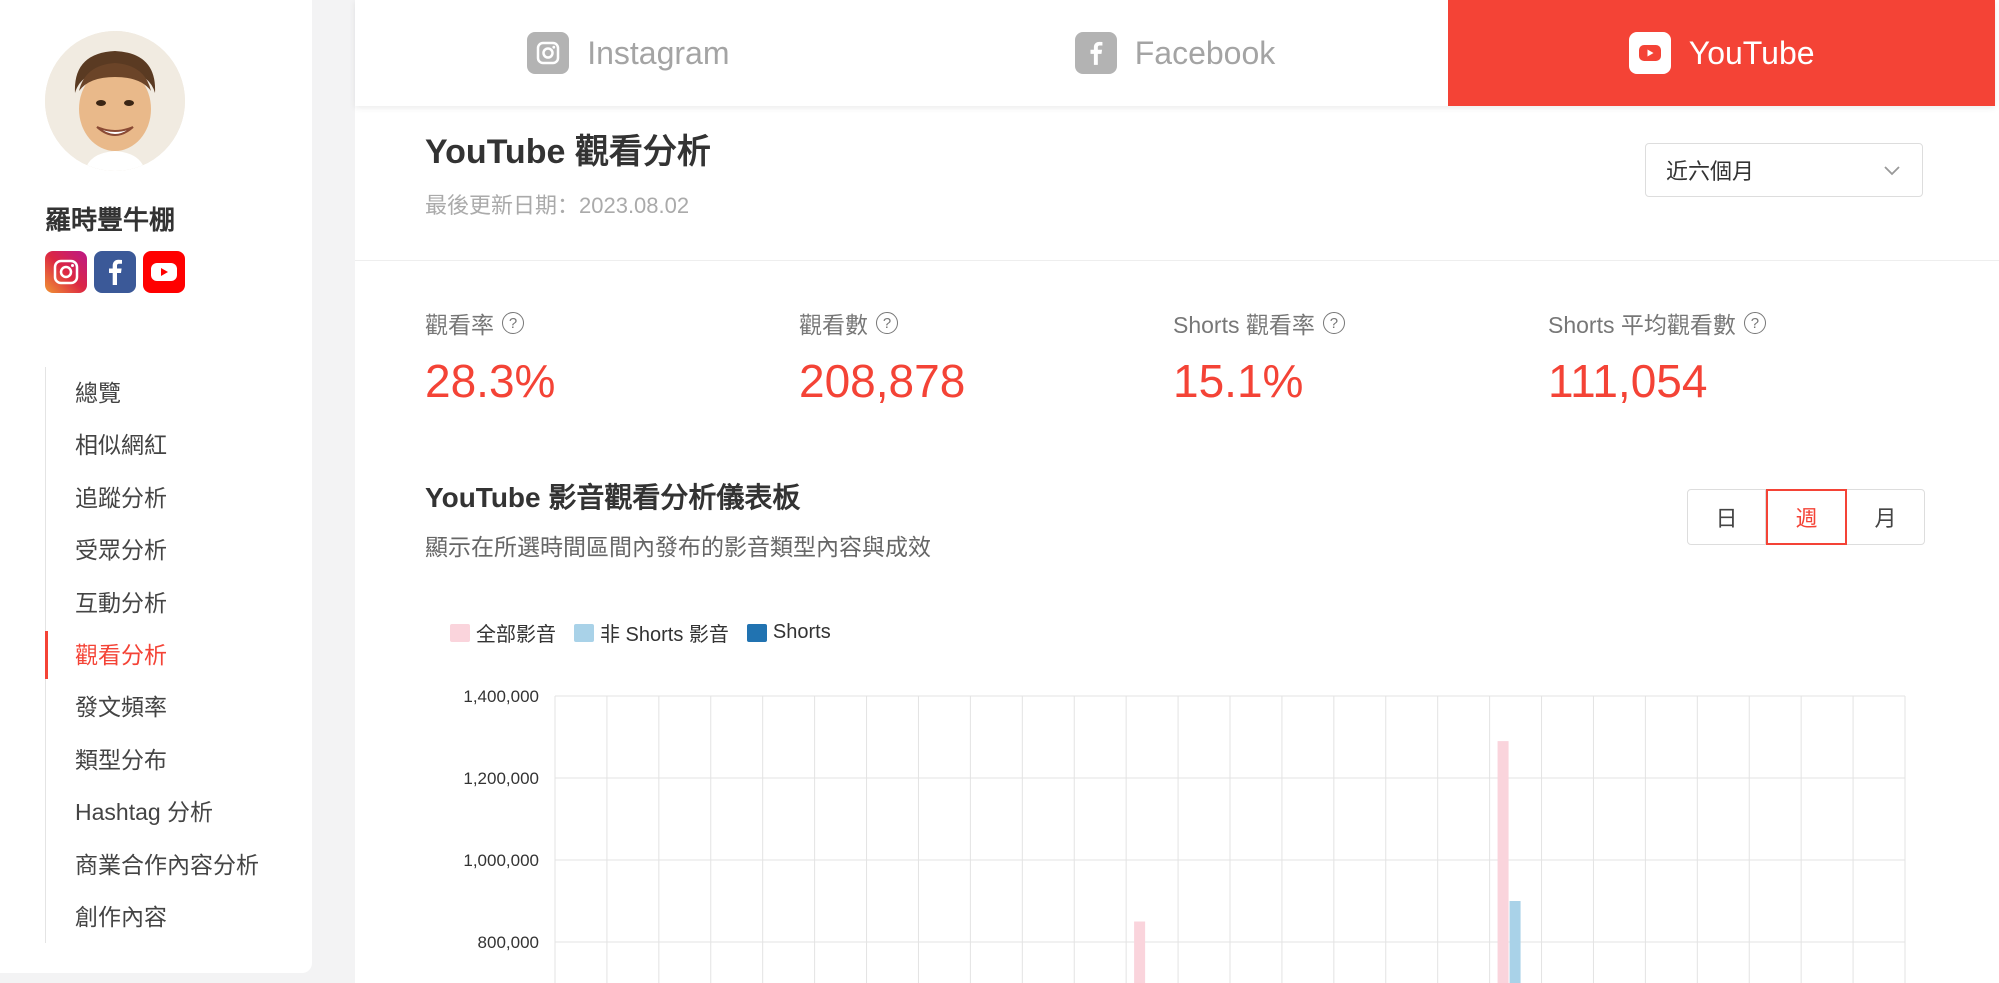 The image size is (1999, 983). I want to click on sidebar-item-post-frequency: 發文頻率, so click(170, 707).